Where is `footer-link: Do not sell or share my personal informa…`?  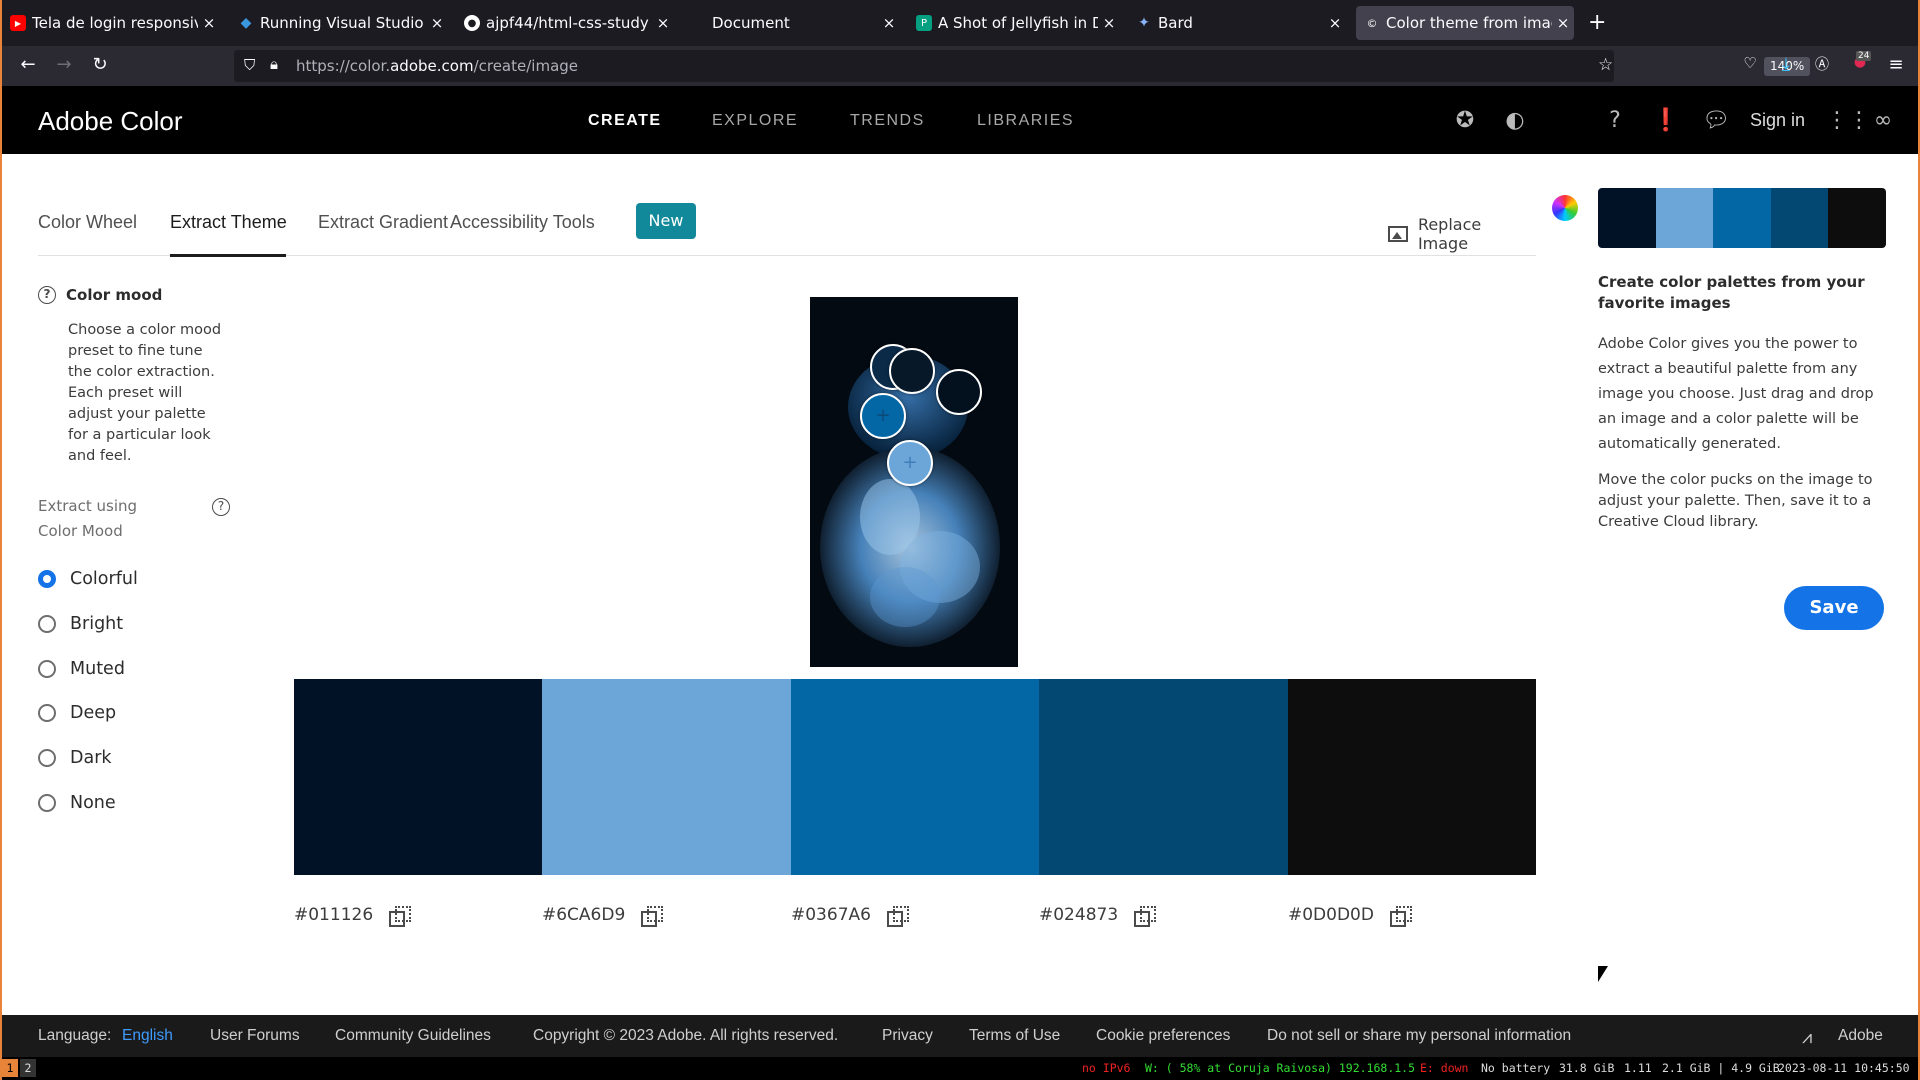
footer-link: Do not sell or share my personal informa… is located at coordinates (1419, 1036).